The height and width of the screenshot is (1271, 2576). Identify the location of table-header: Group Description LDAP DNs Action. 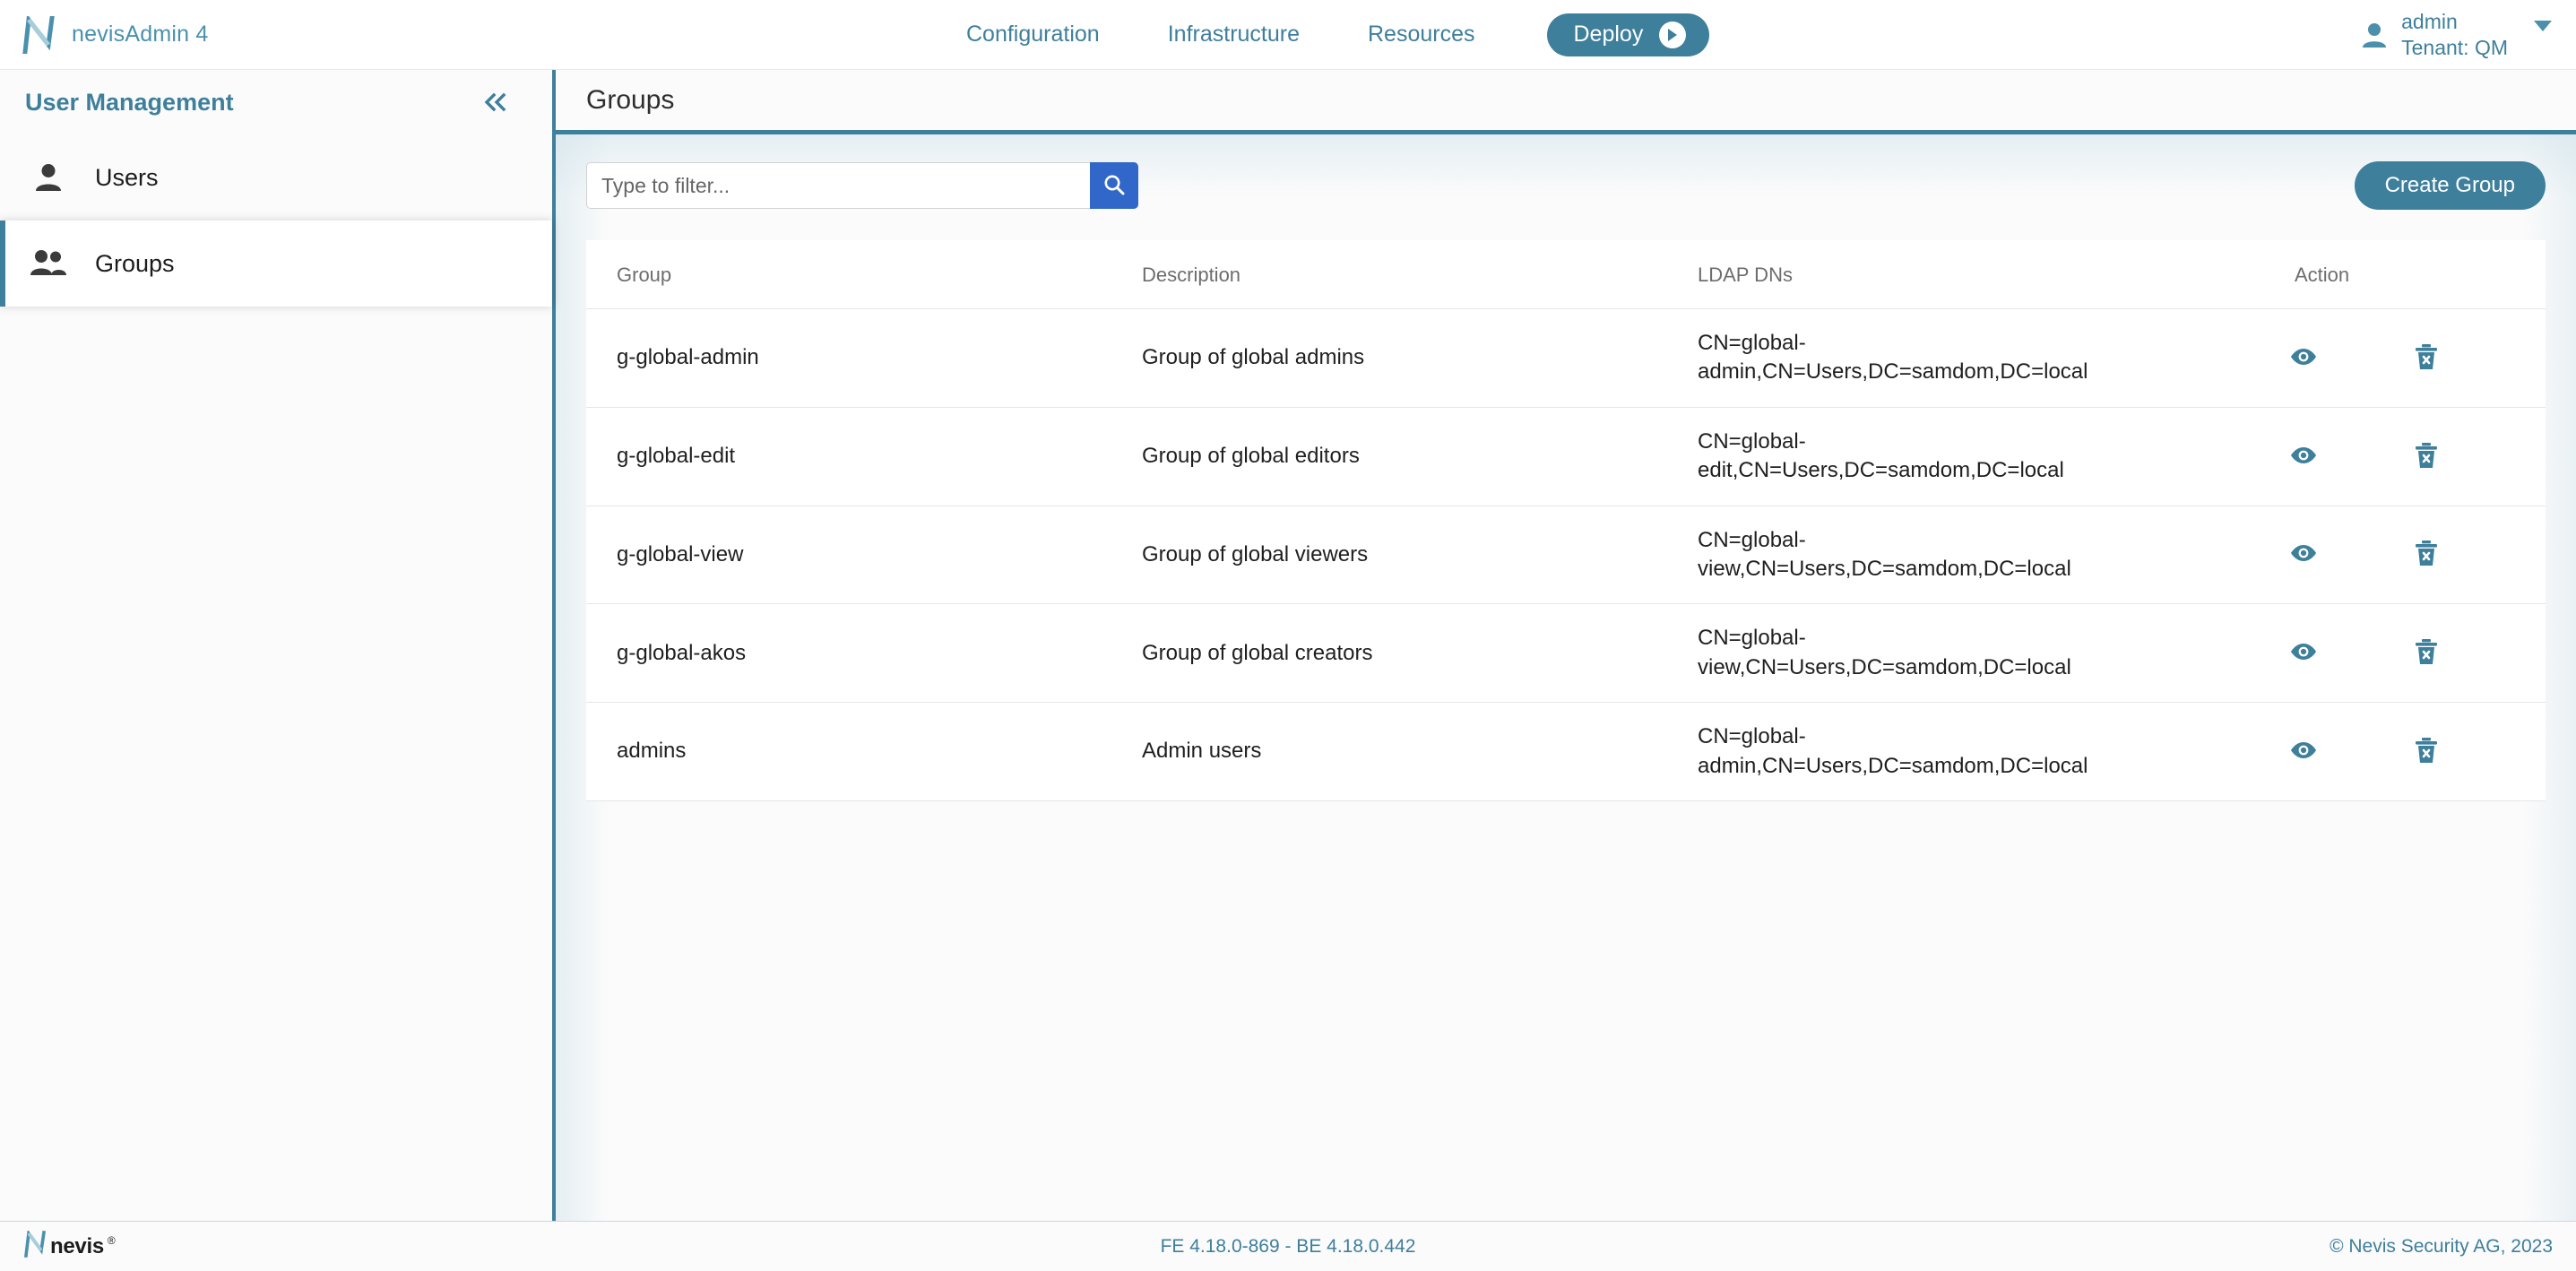
(1566, 274).